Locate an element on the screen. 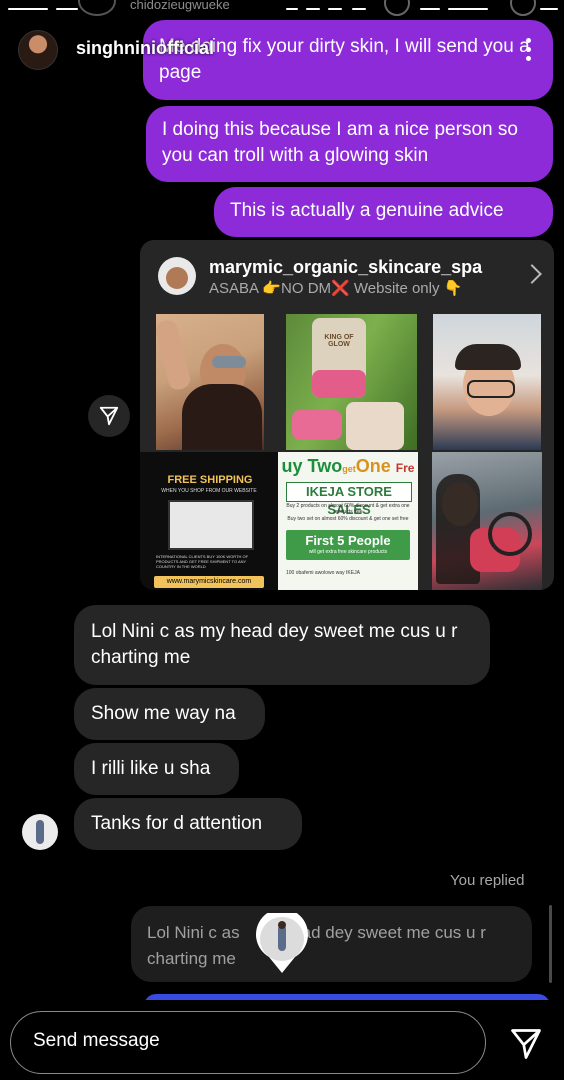 Image resolution: width=564 pixels, height=1080 pixels. send-icon is located at coordinates (526, 1044).